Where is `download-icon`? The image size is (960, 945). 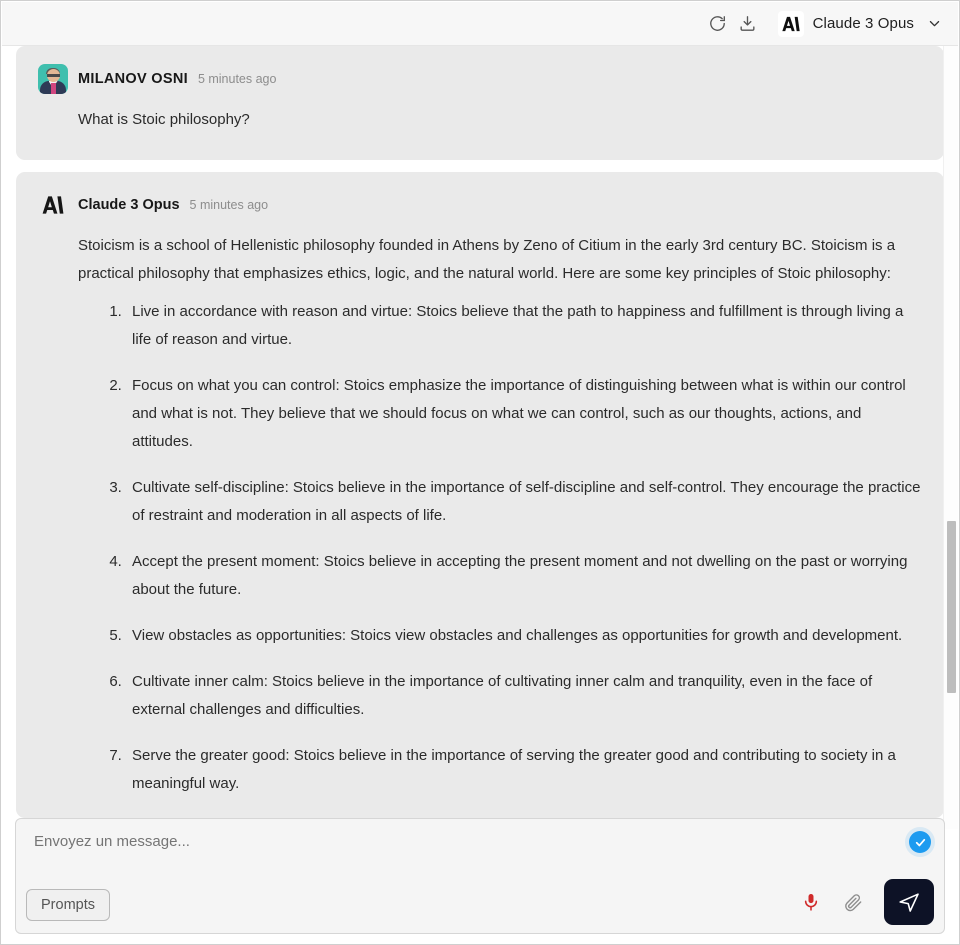
download-icon is located at coordinates (748, 24).